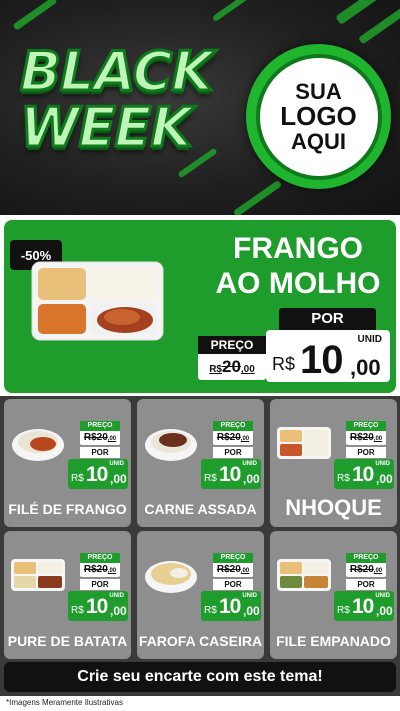 The image size is (400, 711). I want to click on featured-old-price-value: R$20,00, so click(232, 367).